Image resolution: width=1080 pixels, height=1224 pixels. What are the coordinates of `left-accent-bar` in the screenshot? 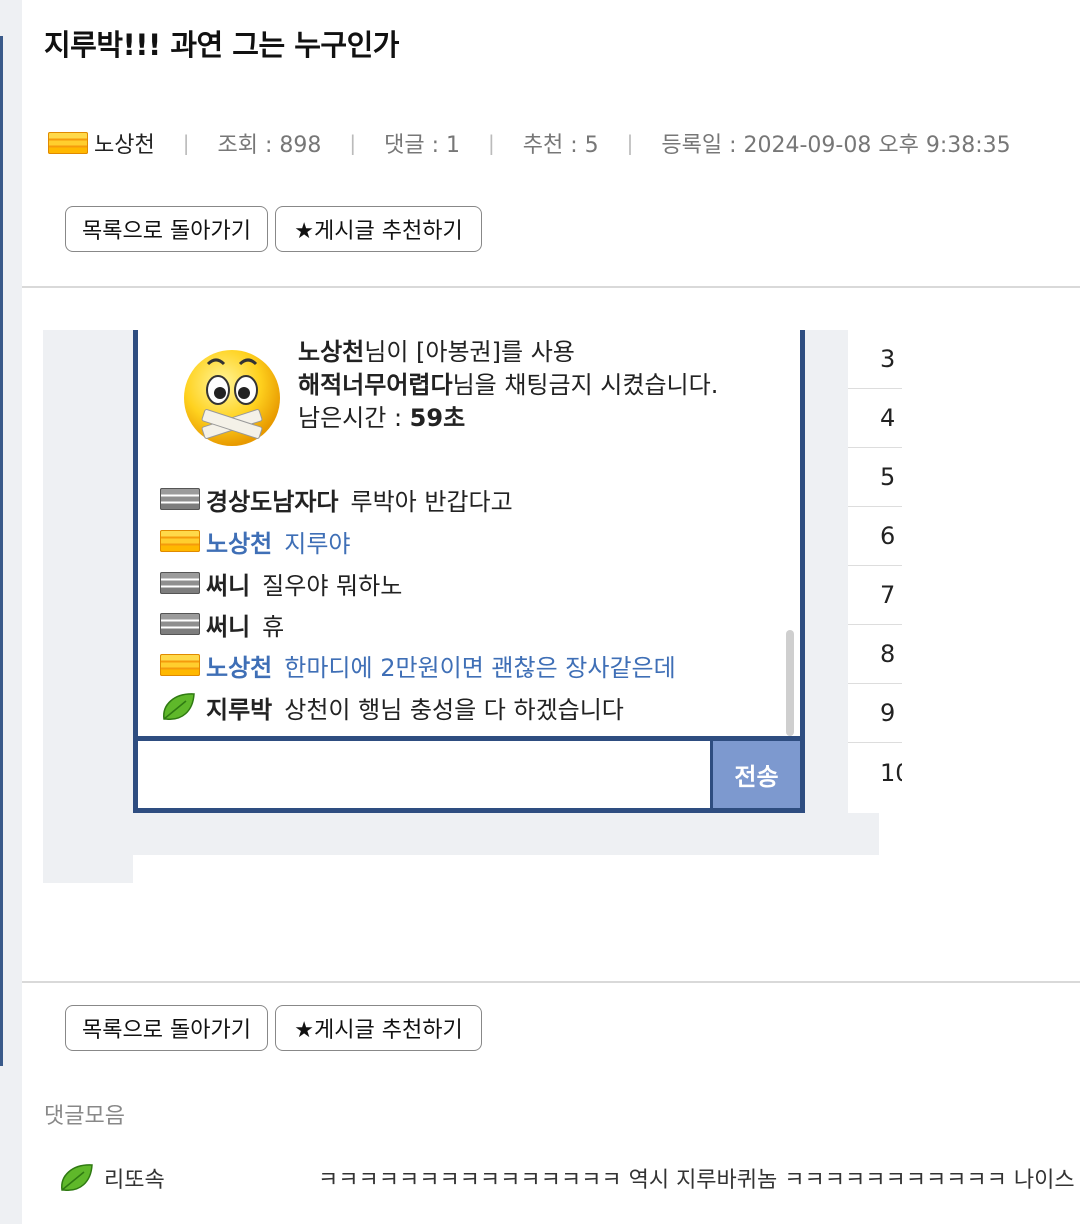 It's located at (1, 551).